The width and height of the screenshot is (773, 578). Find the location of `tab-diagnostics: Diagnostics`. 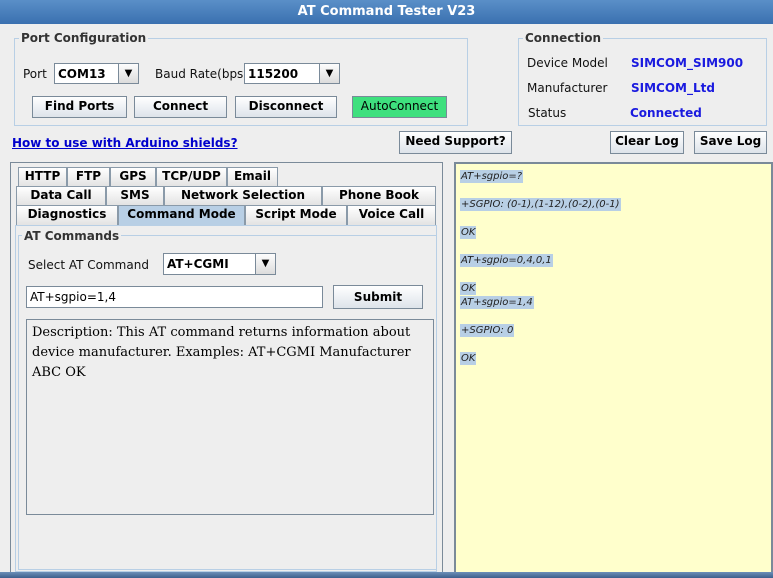

tab-diagnostics: Diagnostics is located at coordinates (67, 215).